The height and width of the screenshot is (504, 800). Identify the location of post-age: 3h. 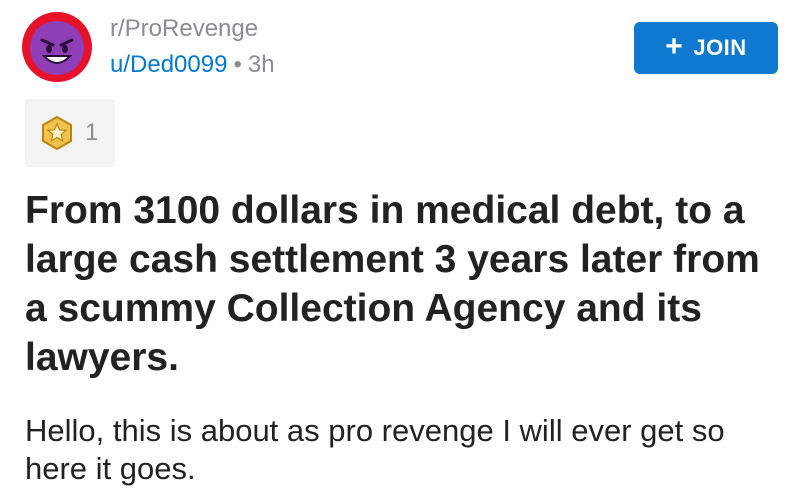
(261, 64).